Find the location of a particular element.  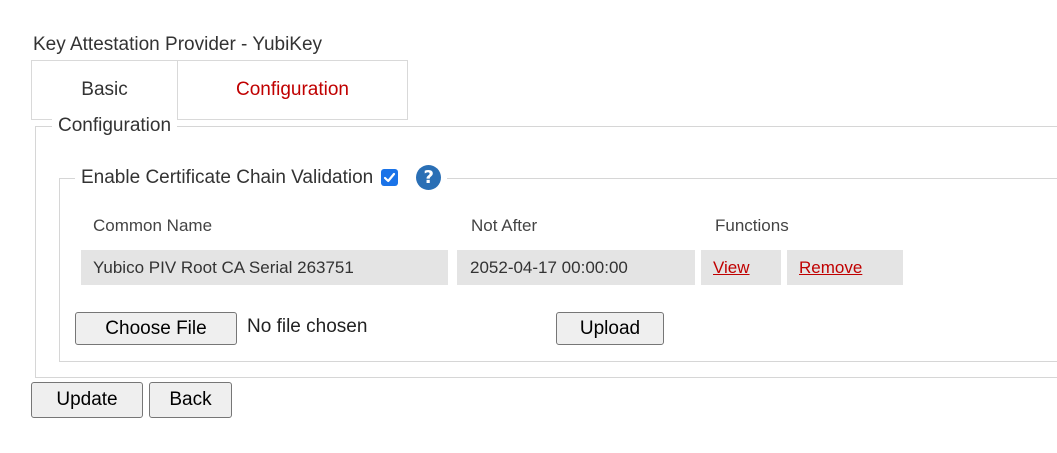

update-button: Update is located at coordinates (87, 400).